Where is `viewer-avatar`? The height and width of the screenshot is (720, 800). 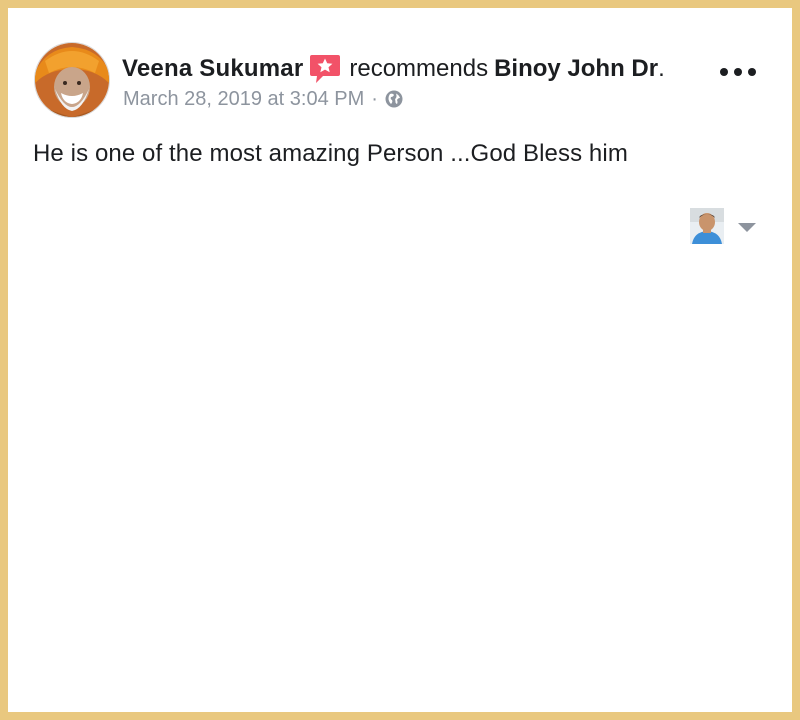
viewer-avatar is located at coordinates (707, 226).